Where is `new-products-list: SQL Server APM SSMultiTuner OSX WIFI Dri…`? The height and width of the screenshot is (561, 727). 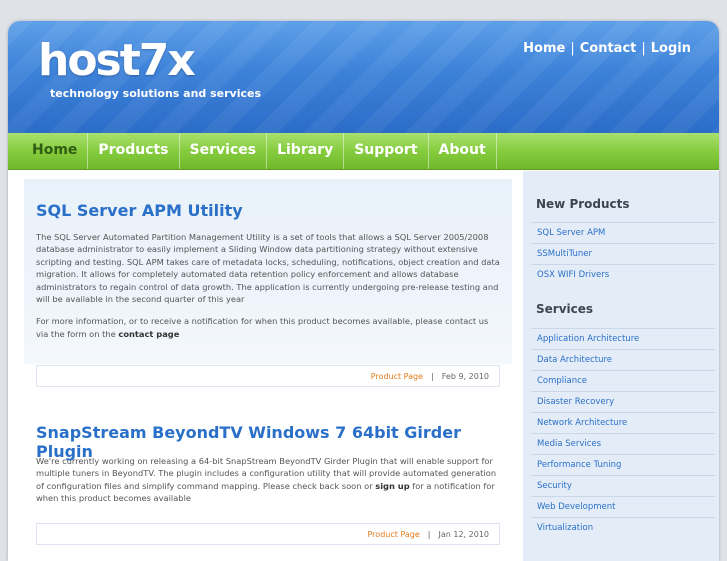 new-products-list: SQL Server APM SSMultiTuner OSX WIFI Dri… is located at coordinates (623, 253).